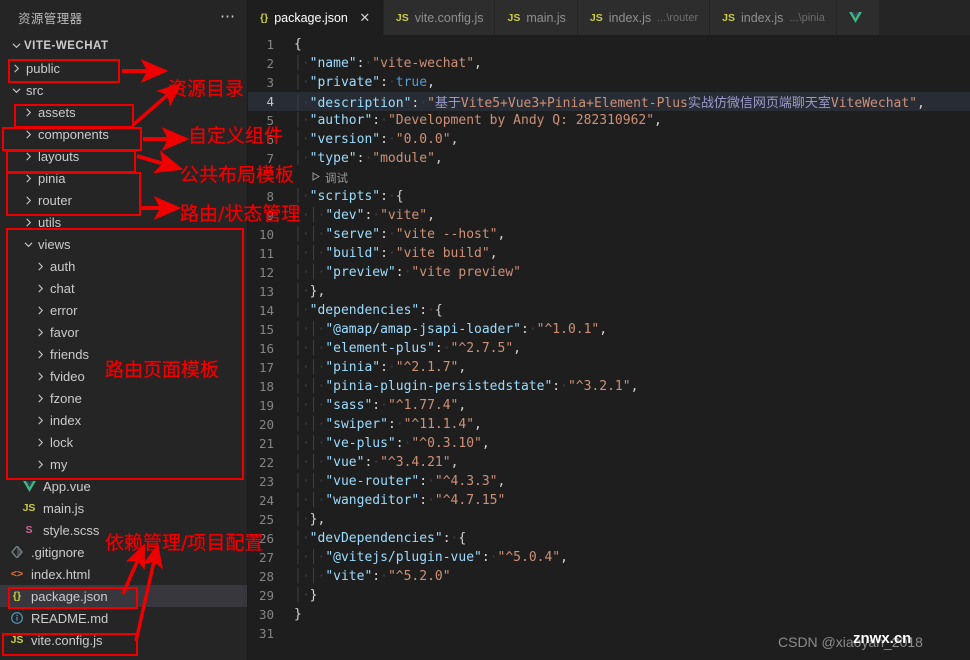 This screenshot has height=660, width=970. What do you see at coordinates (400, 500) in the screenshot?
I see `code-text: │·│·"wangeditor":·"^4.7.15"` at bounding box center [400, 500].